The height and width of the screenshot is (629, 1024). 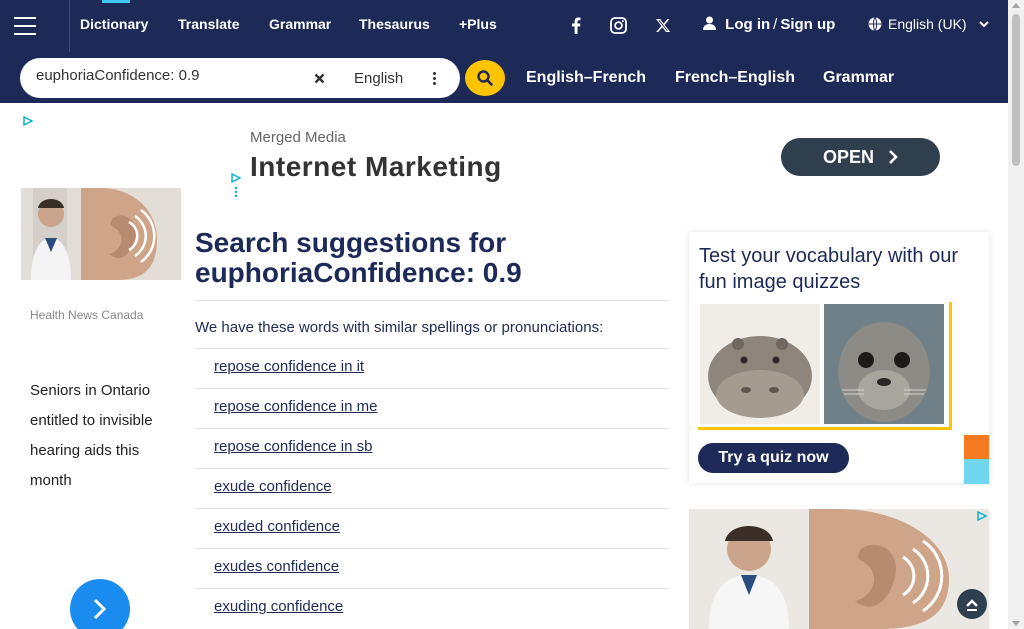 I want to click on x-link, so click(x=663, y=25).